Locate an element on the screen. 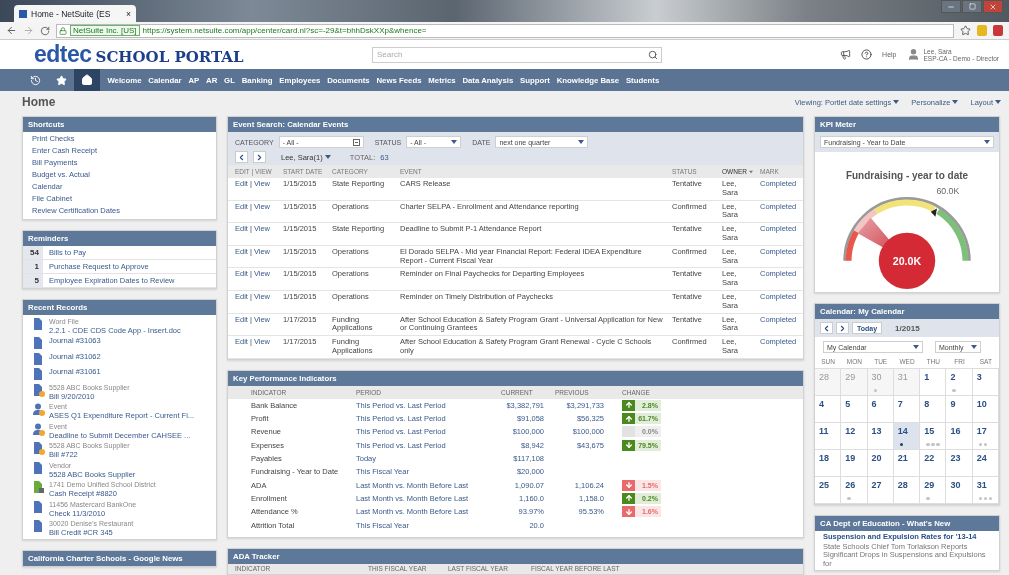 The image size is (1009, 575). nav-icon-tab is located at coordinates (87, 80).